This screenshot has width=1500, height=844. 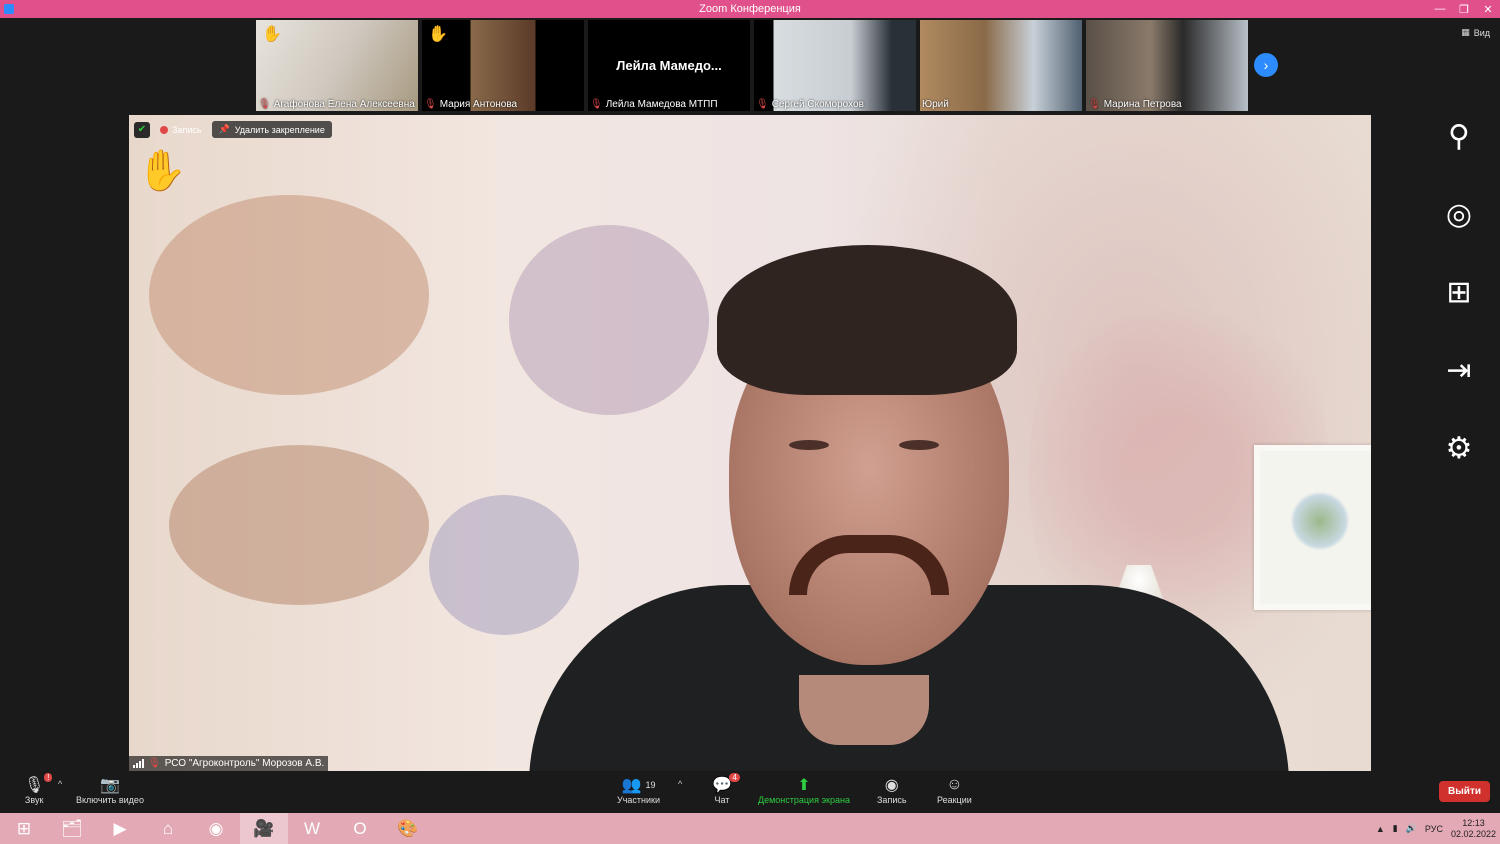 I want to click on speaker-neck, so click(x=864, y=710).